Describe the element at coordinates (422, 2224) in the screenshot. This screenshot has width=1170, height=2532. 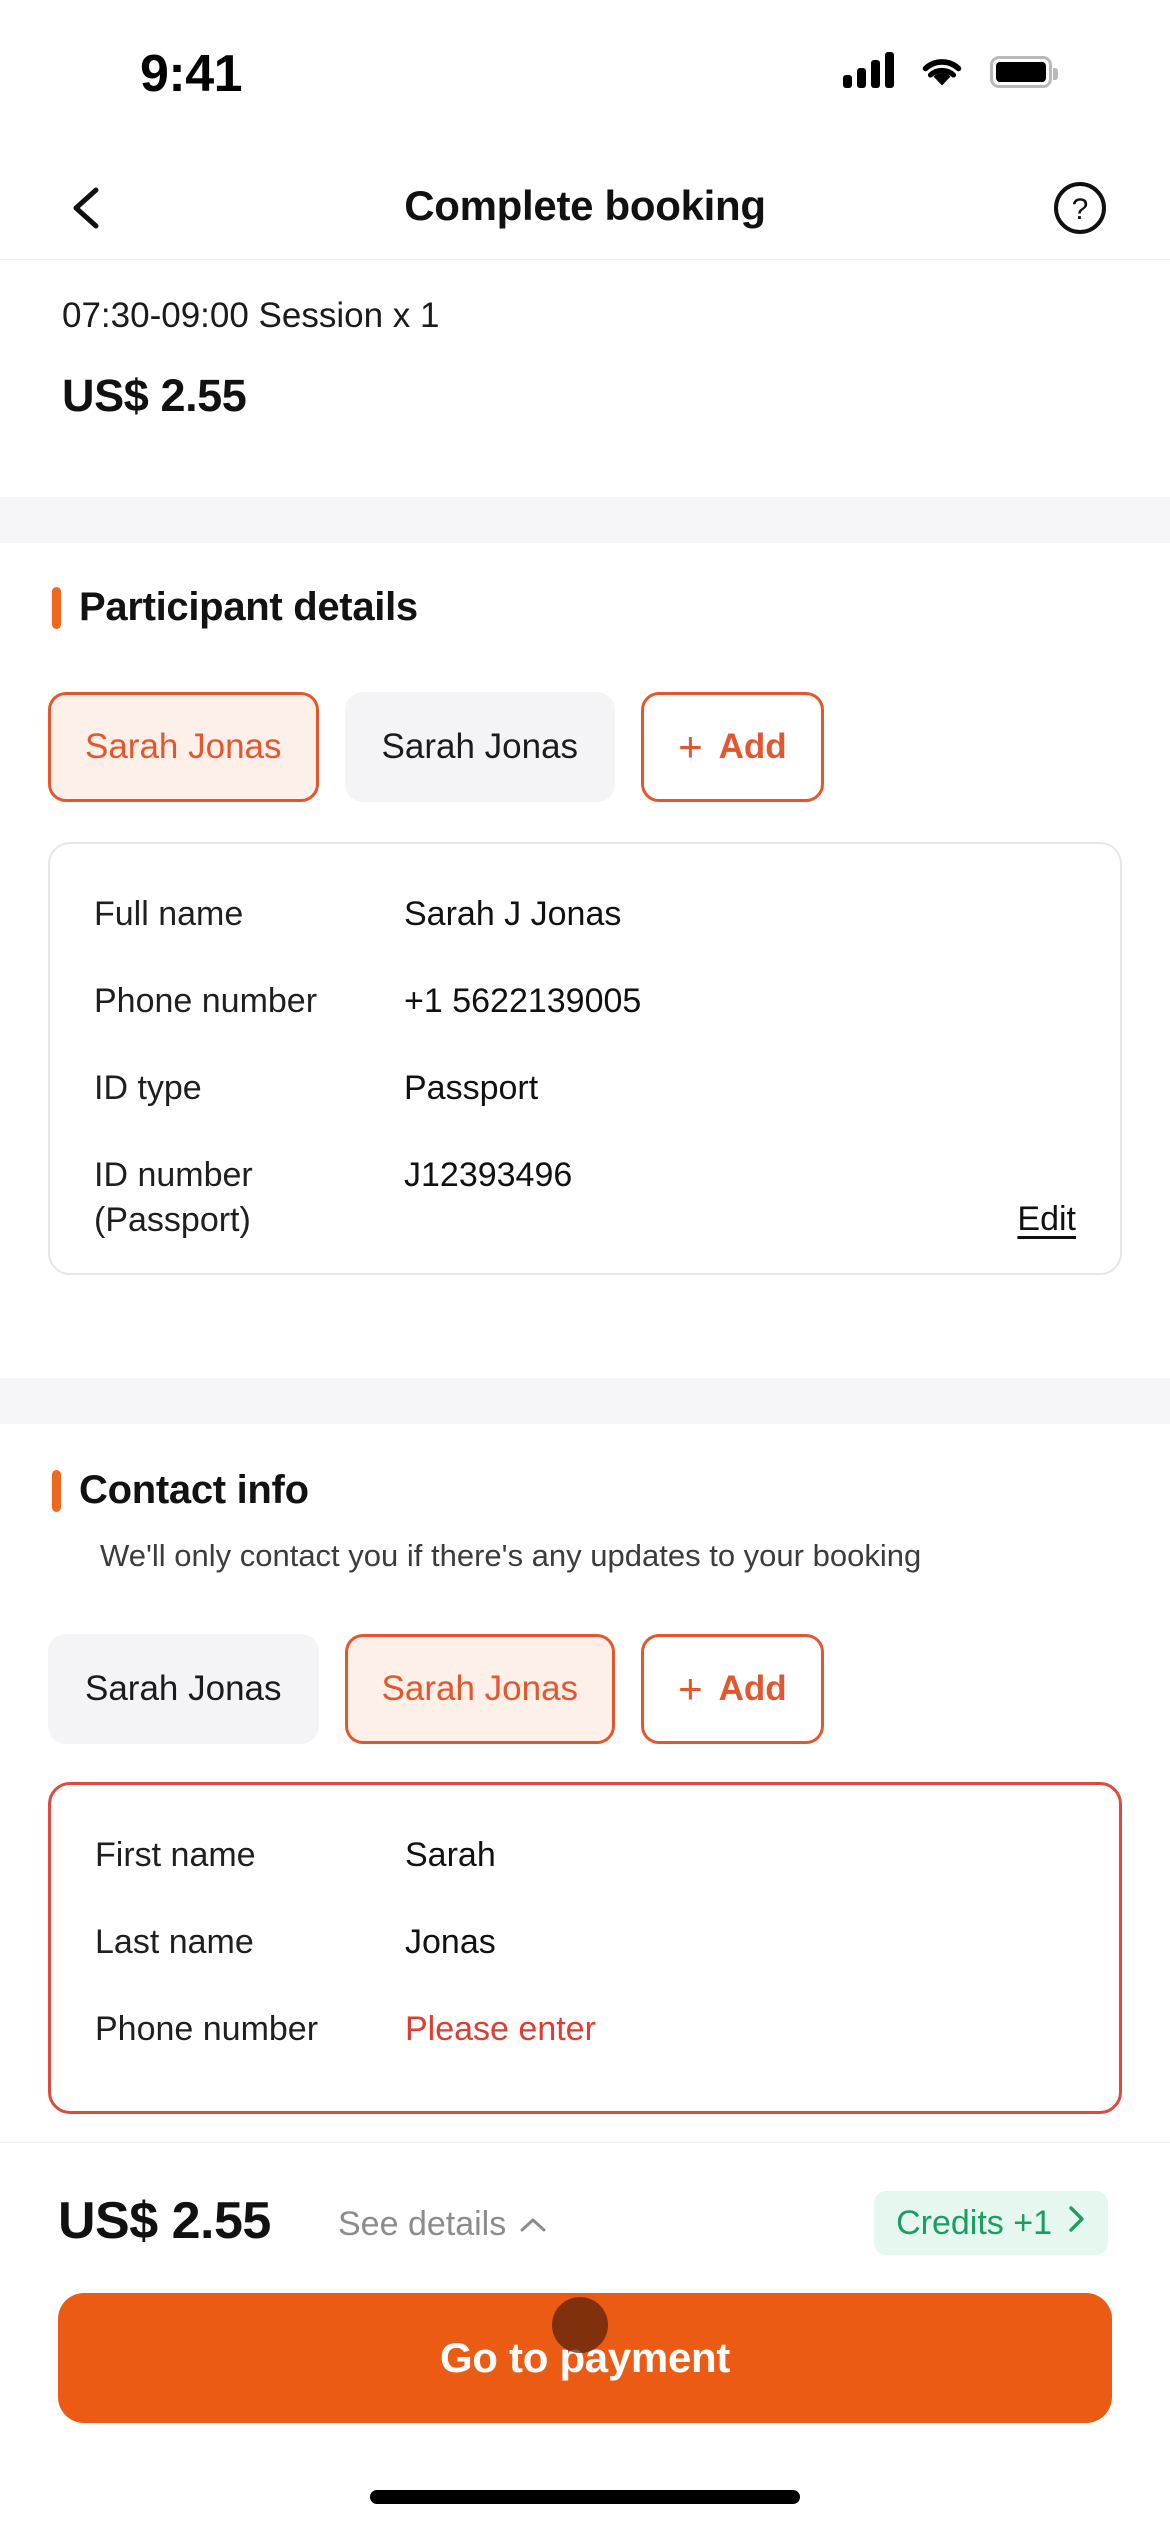
I see `see-details-label: See details` at that location.